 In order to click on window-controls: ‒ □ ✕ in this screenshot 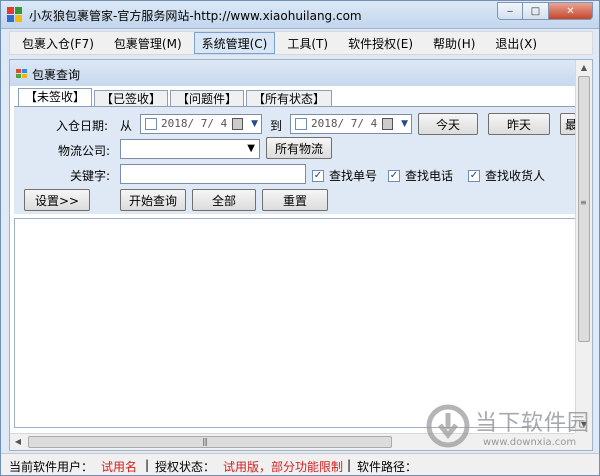, I will do `click(545, 11)`.